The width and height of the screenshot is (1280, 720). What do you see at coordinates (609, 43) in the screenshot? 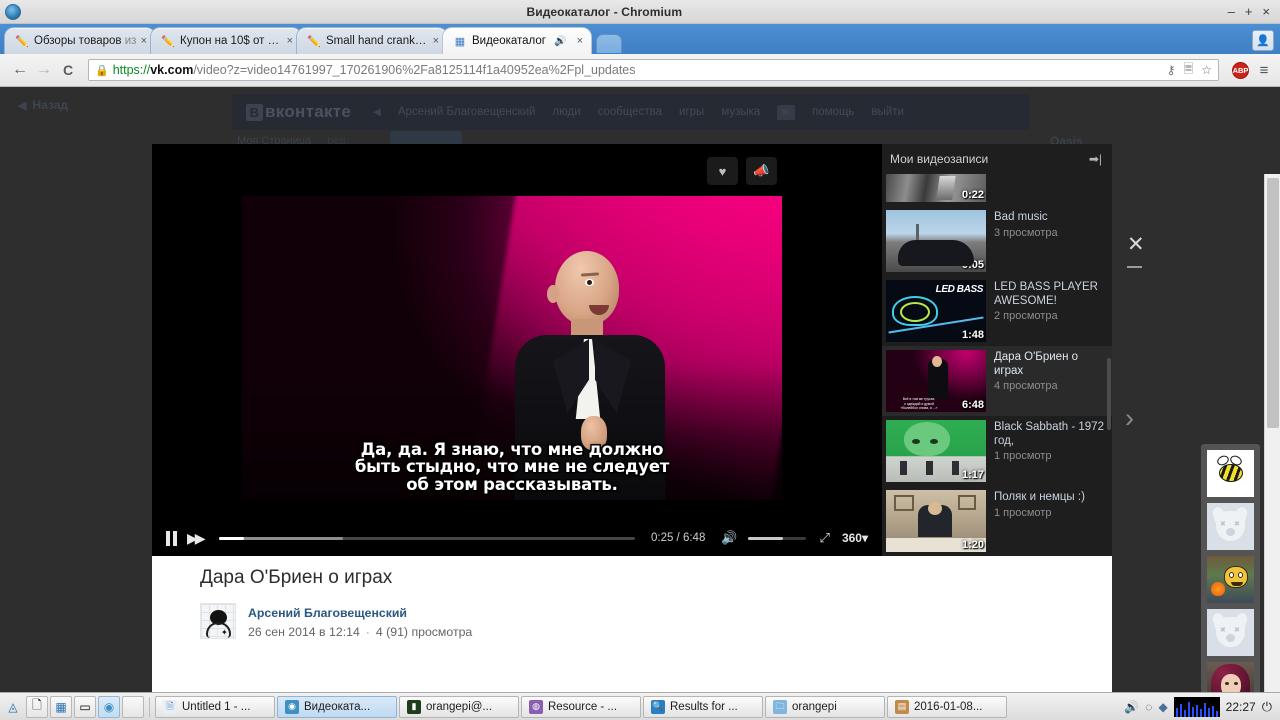
I see `new-tab-button` at bounding box center [609, 43].